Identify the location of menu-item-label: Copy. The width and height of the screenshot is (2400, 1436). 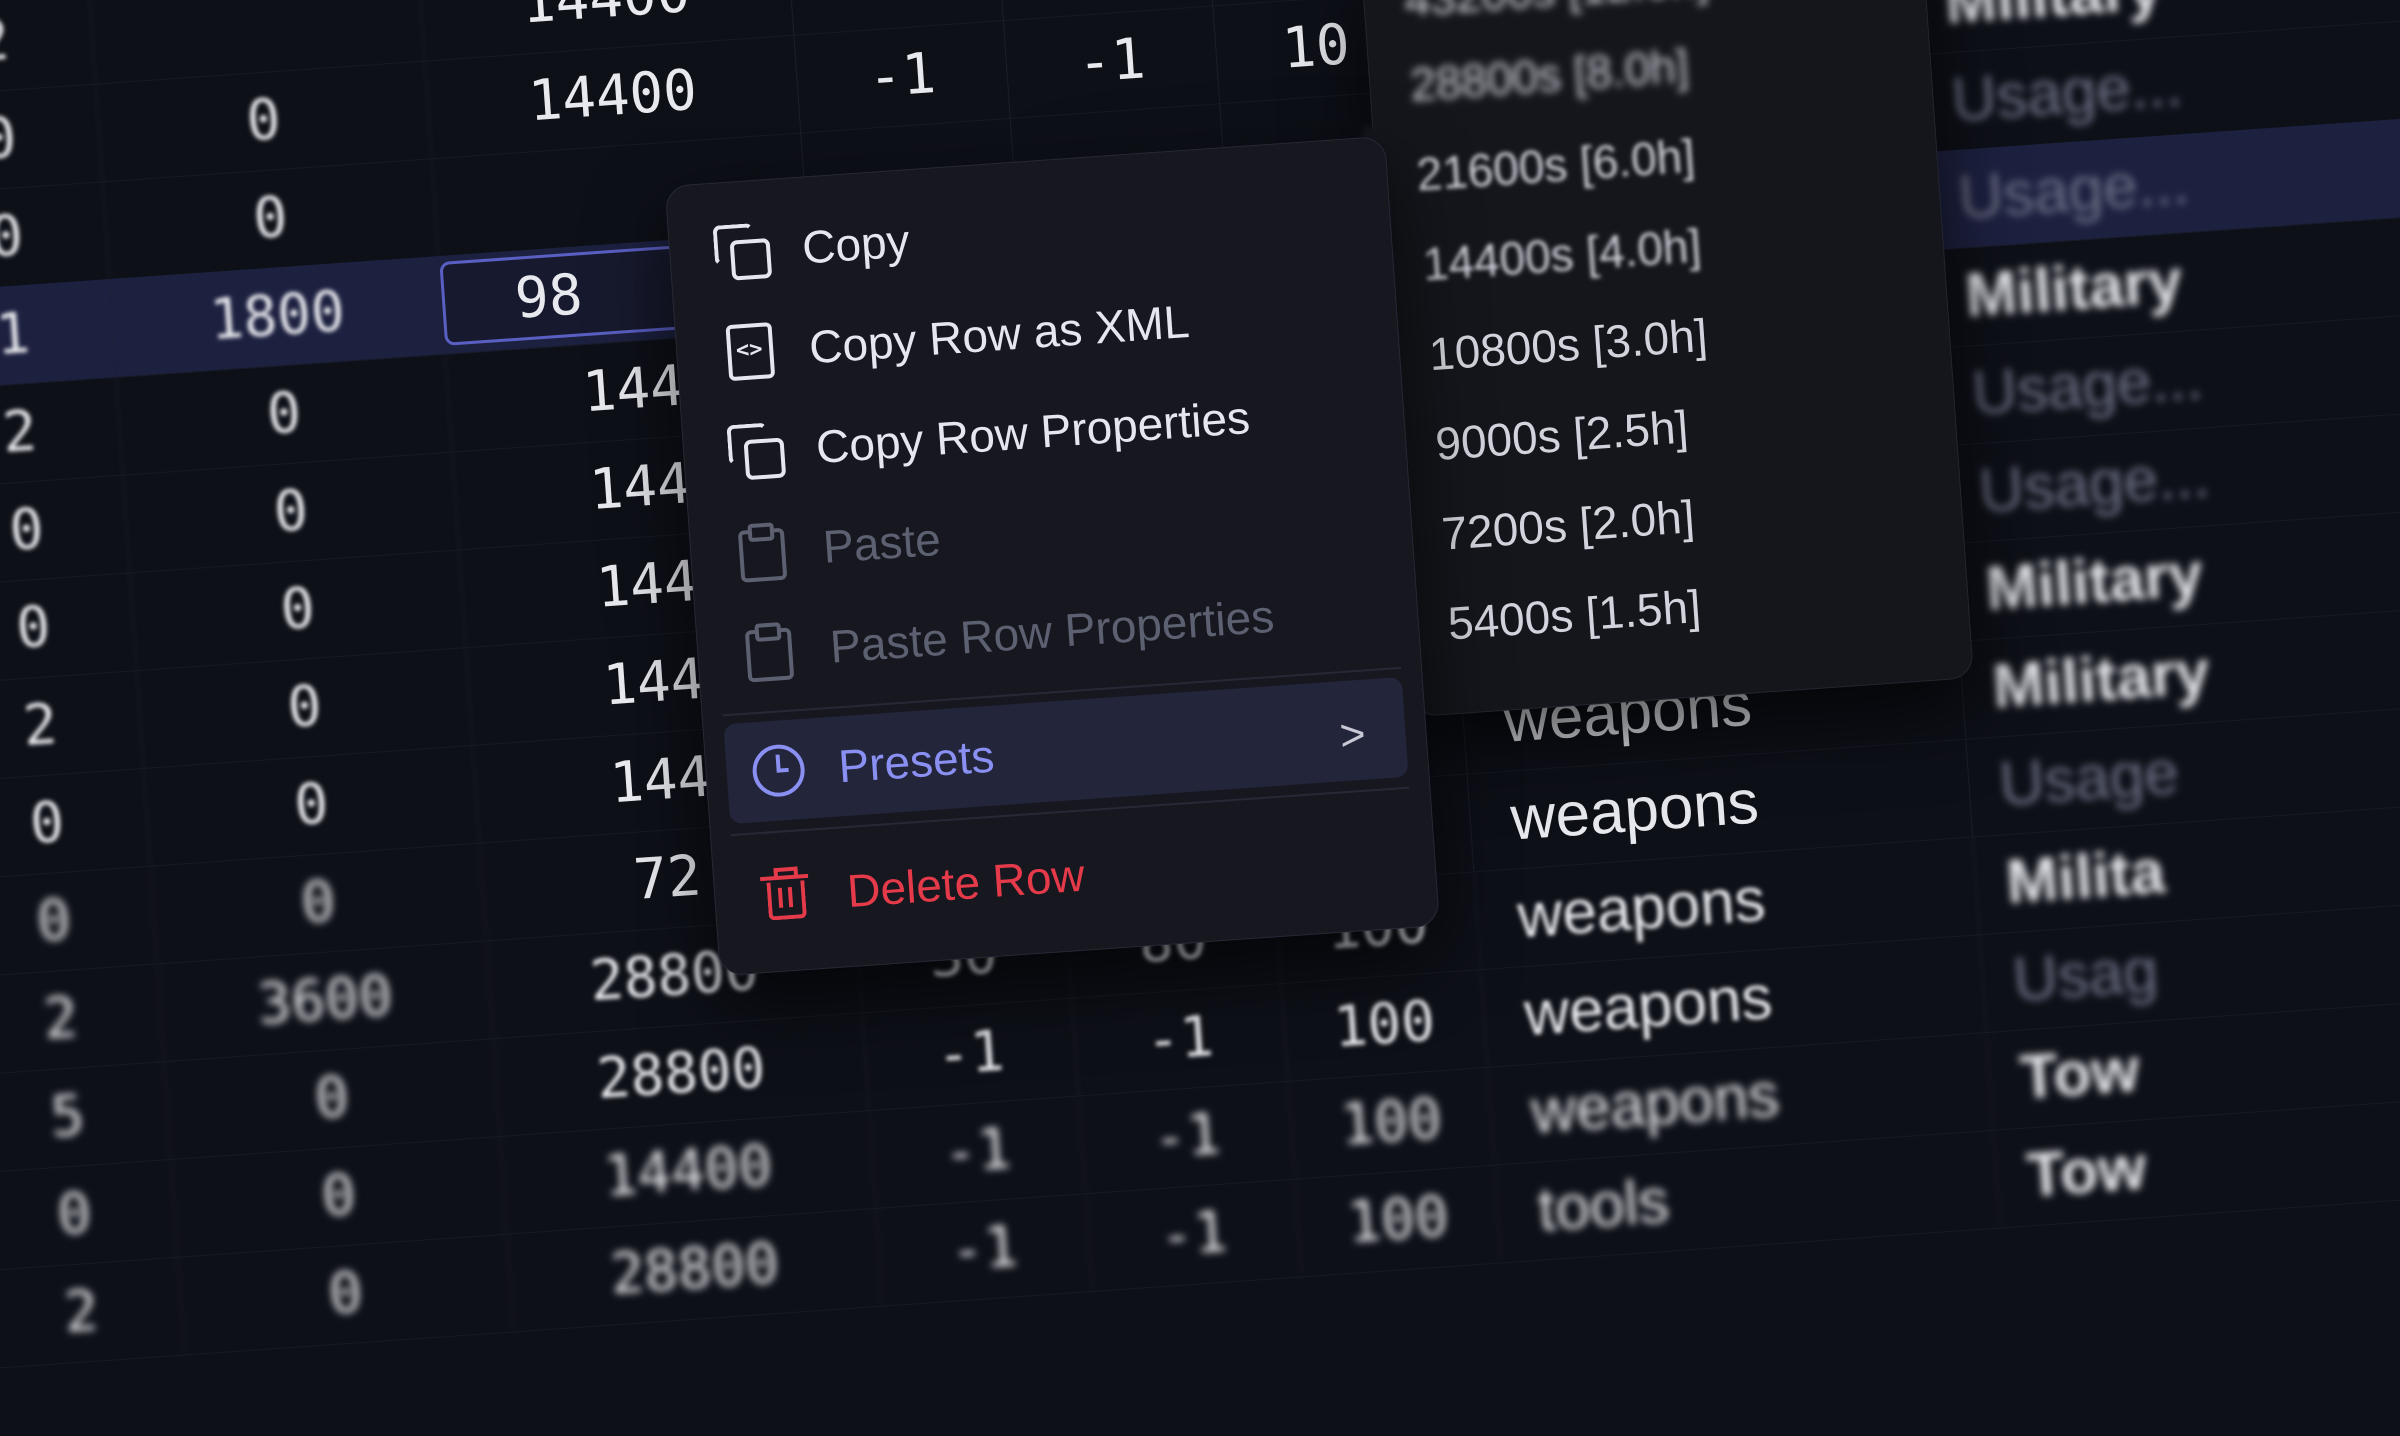
(856, 244).